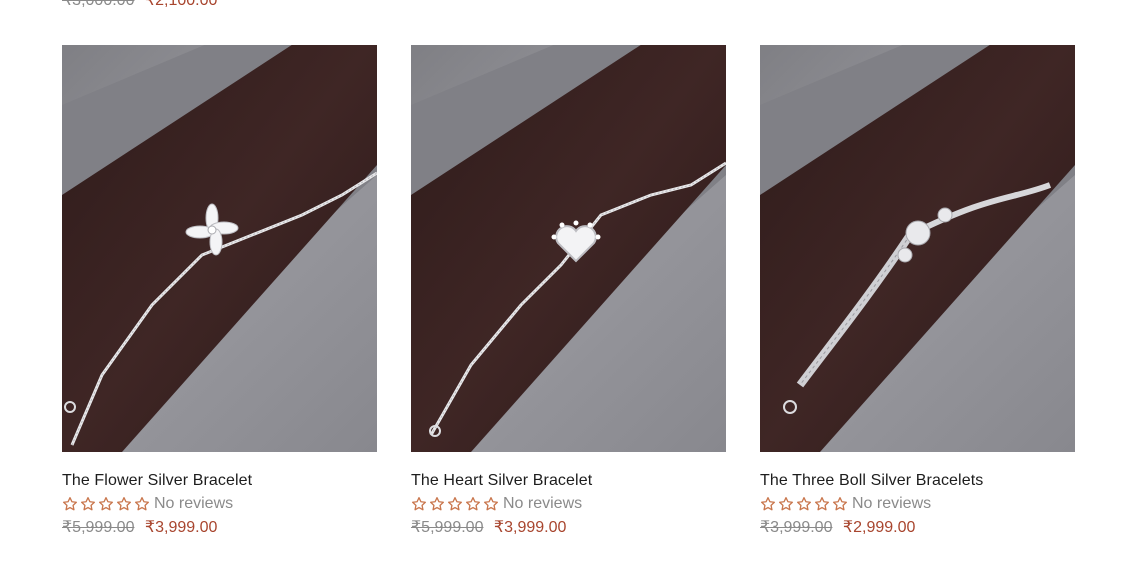 The image size is (1131, 563). I want to click on product-title: The Flower Silver Bracelet, so click(219, 481).